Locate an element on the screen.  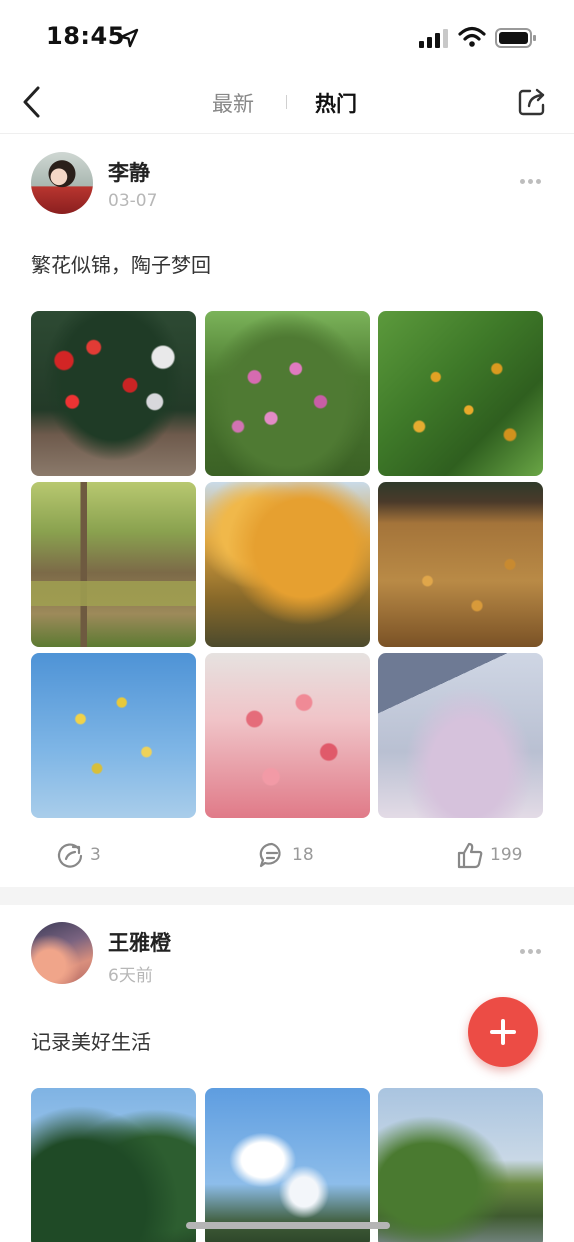
status-time: 18:45 is located at coordinates (85, 36).